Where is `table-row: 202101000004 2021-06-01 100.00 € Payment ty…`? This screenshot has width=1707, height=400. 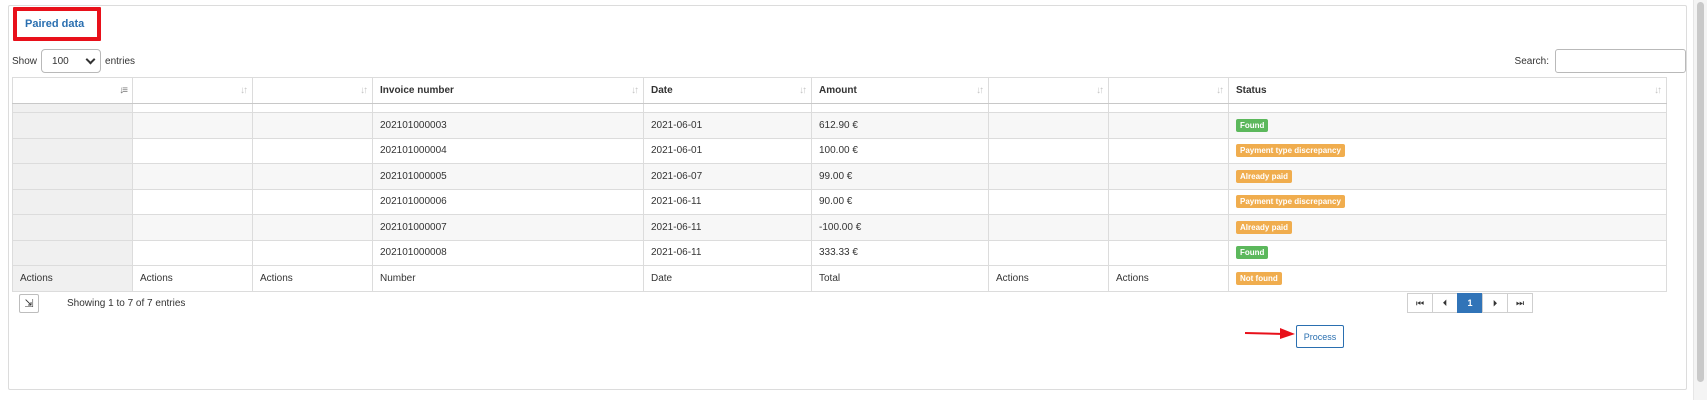
table-row: 202101000004 2021-06-01 100.00 € Payment ty… is located at coordinates (839, 150).